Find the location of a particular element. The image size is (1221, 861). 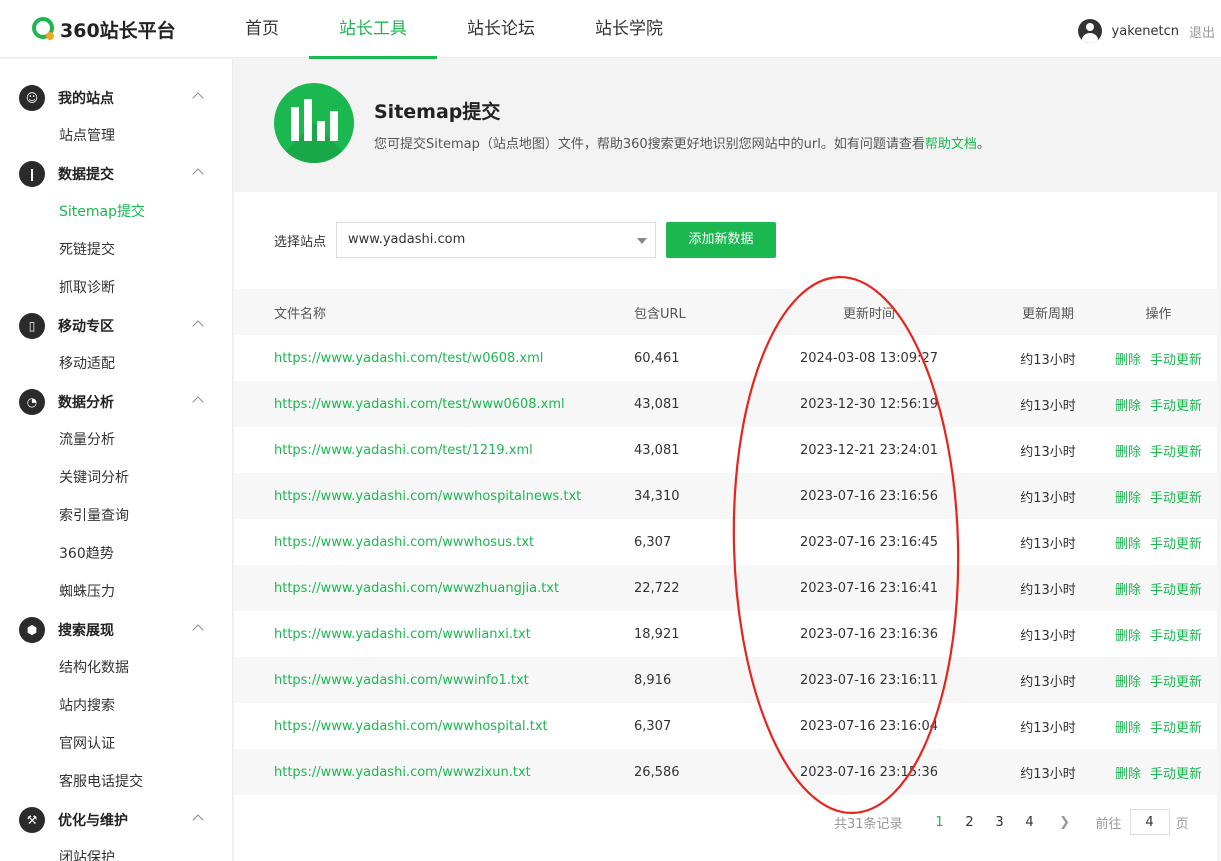

sitemap-file-link: https://www.yadashi.com/test/www0608.xml is located at coordinates (419, 404).